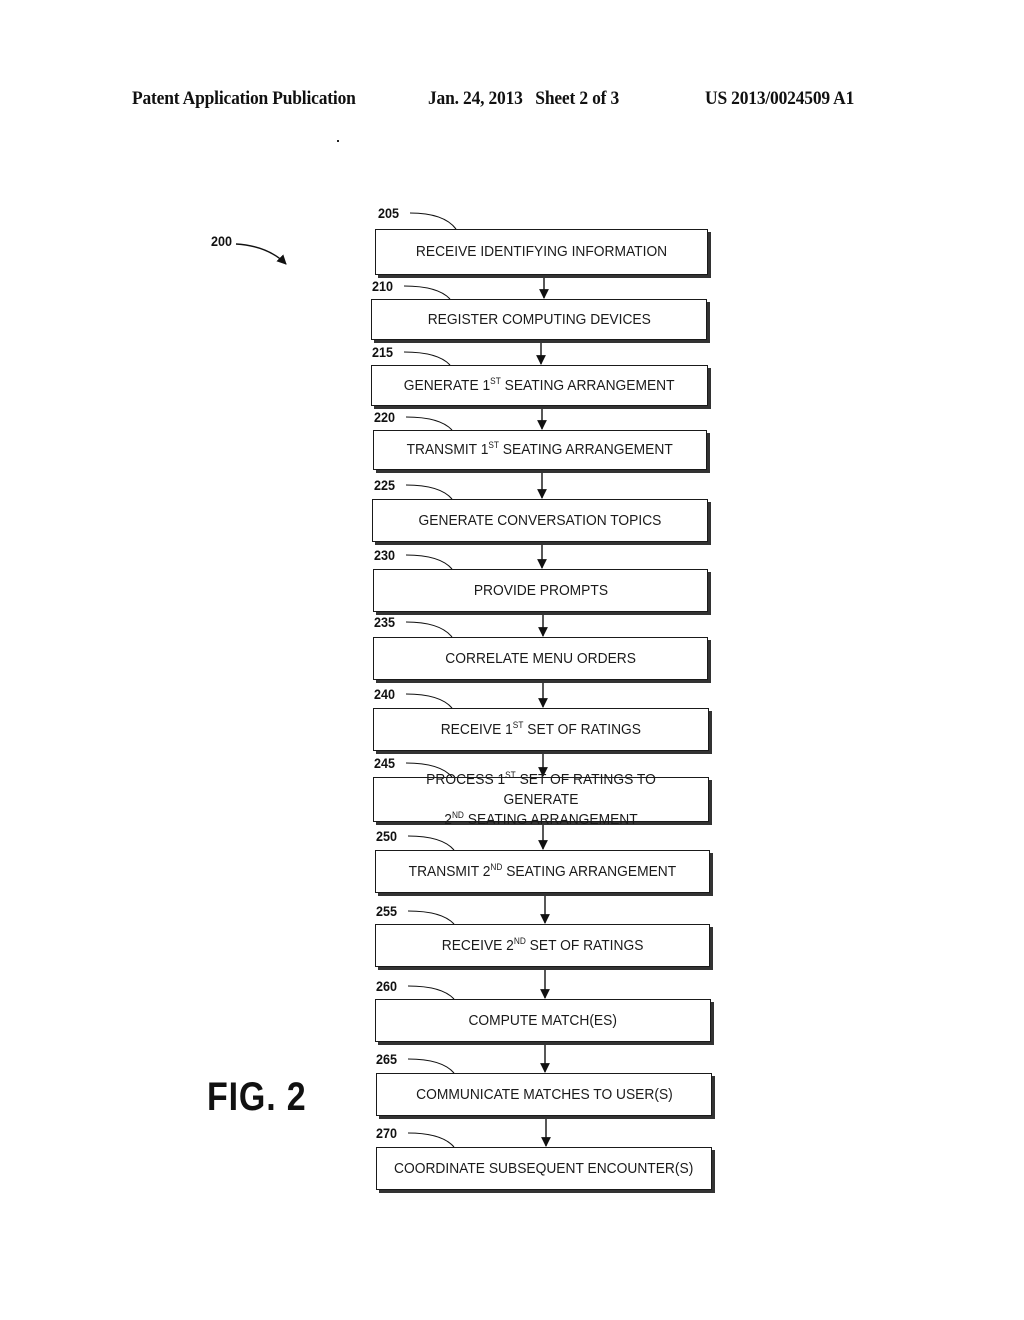 This screenshot has width=1024, height=1320. Describe the element at coordinates (387, 1059) in the screenshot. I see `step-reference-number: 265` at that location.